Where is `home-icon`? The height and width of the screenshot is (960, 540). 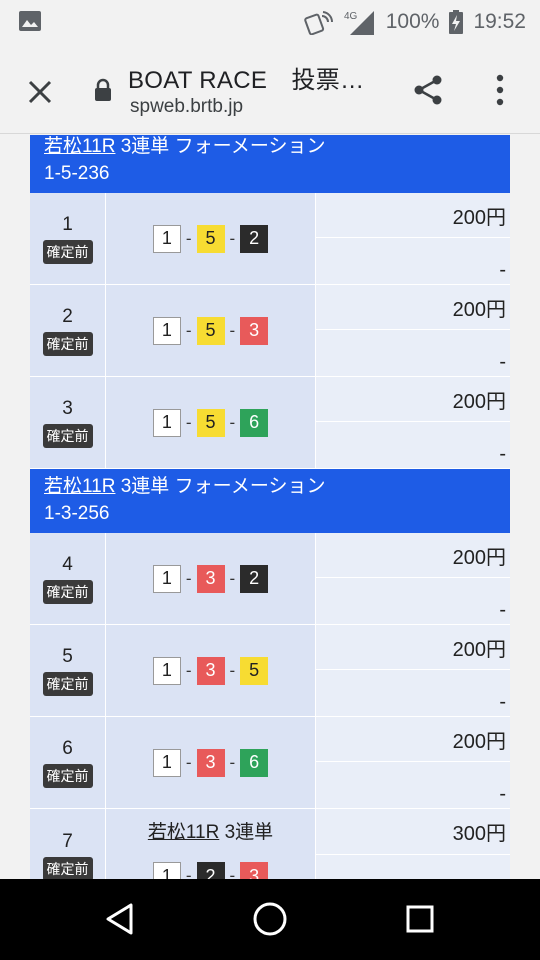
home-icon is located at coordinates (270, 919).